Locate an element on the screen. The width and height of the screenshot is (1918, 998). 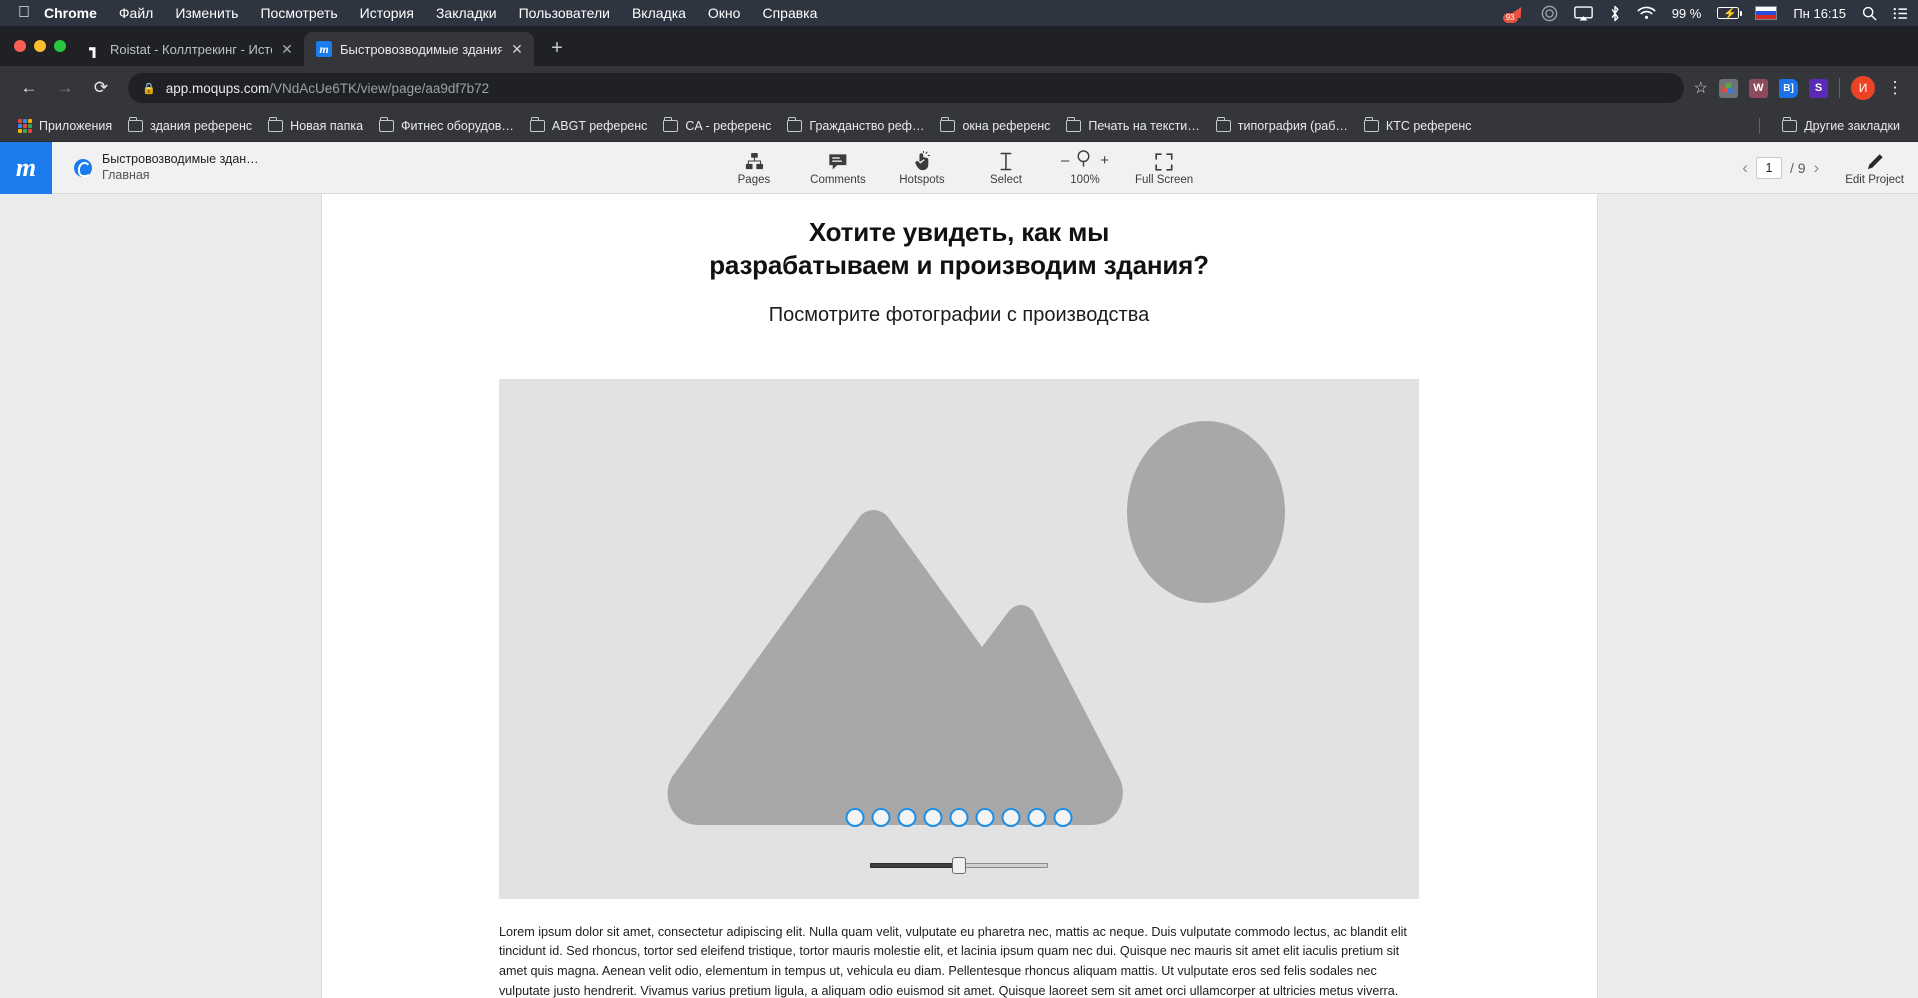
notification-icon: 93 is located at coordinates (1513, 14).